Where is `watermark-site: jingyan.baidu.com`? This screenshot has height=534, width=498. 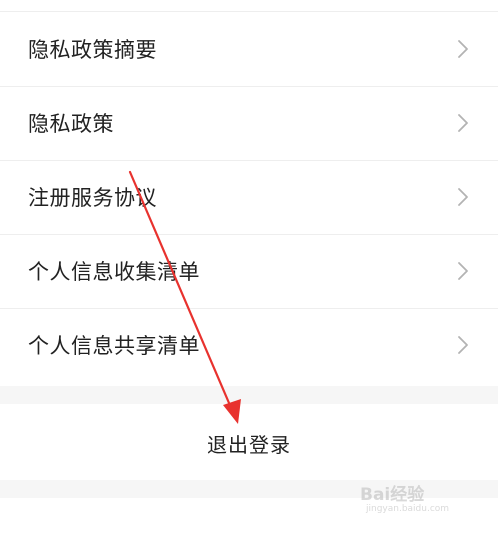
watermark-site: jingyan.baidu.com is located at coordinates (408, 509).